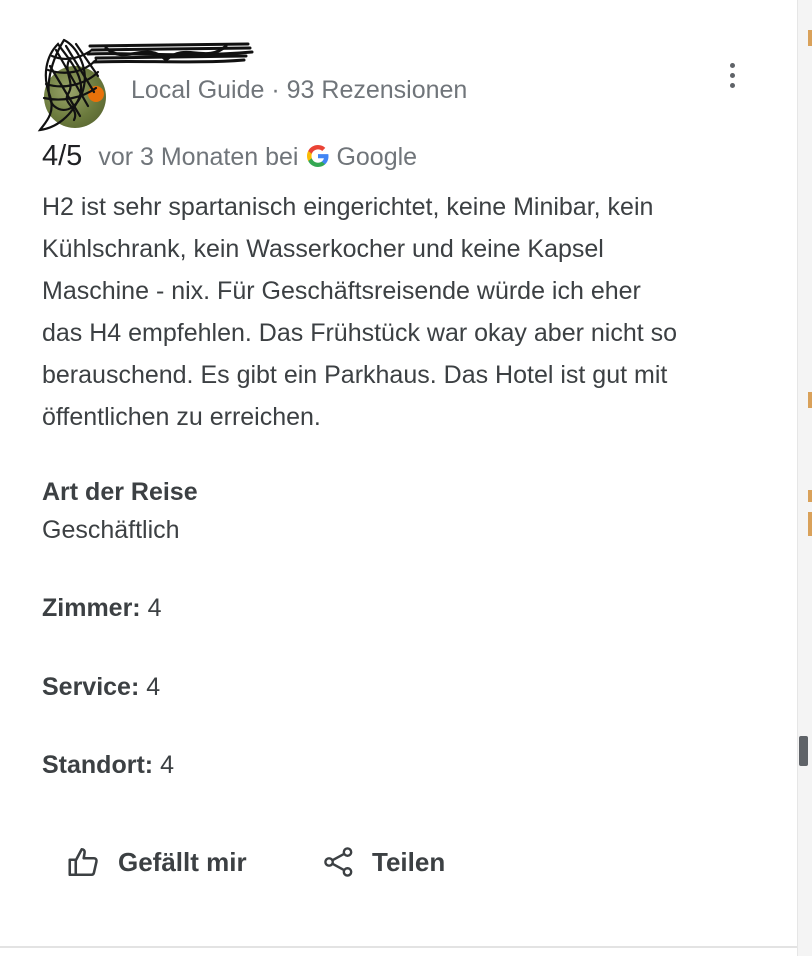 The height and width of the screenshot is (956, 812). What do you see at coordinates (338, 862) in the screenshot?
I see `share-icon` at bounding box center [338, 862].